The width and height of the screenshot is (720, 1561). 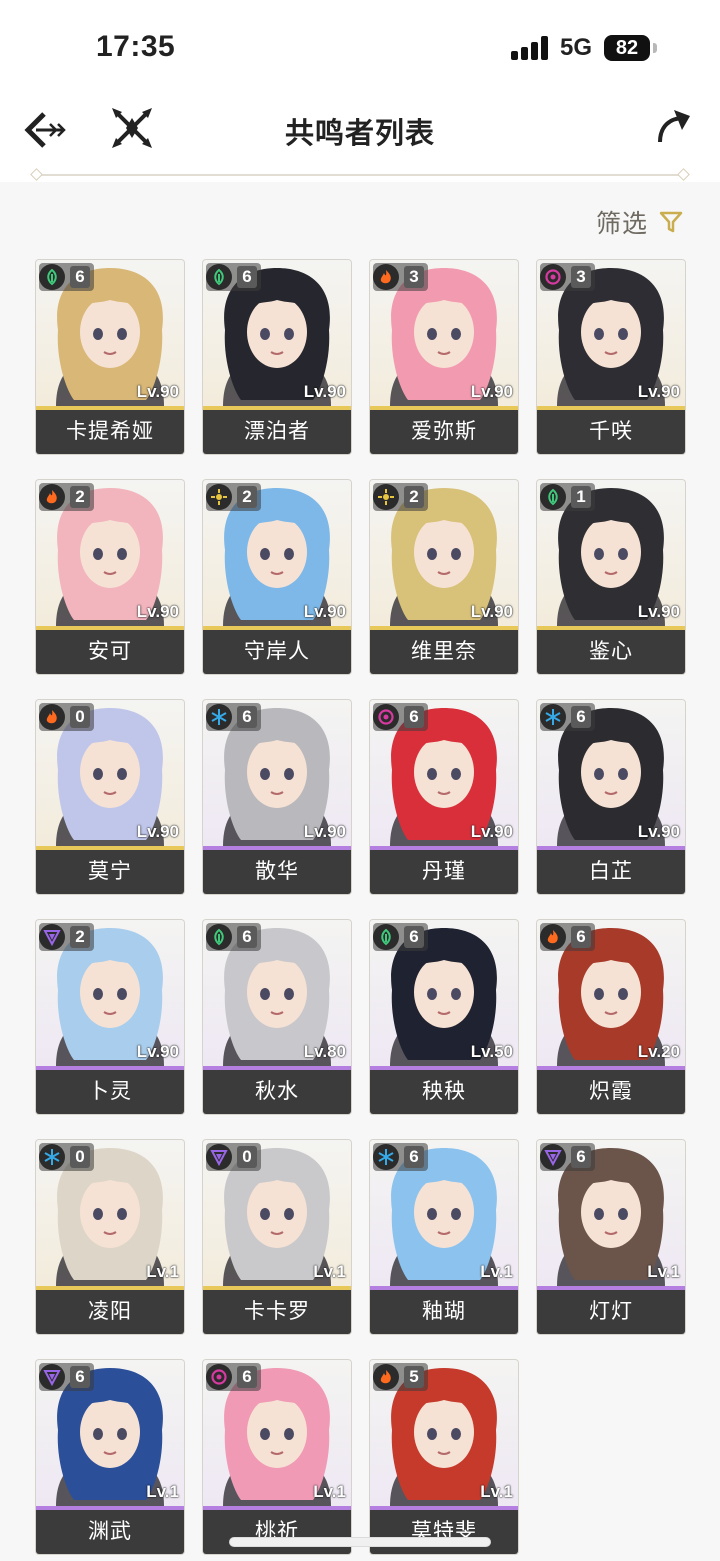 I want to click on resonator-card: 1 Lv.90 鉴心, so click(x=611, y=577).